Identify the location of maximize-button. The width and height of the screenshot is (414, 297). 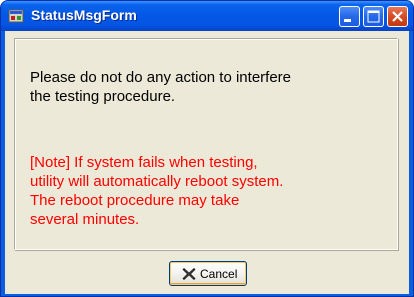
(373, 16).